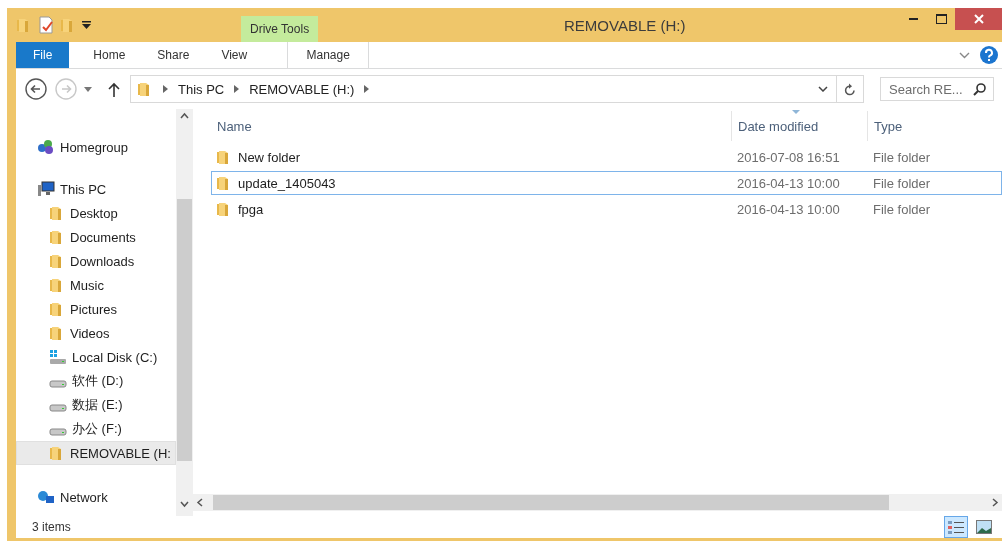 This screenshot has height=541, width=1002. I want to click on nav-item: 办公 (F:), so click(96, 429).